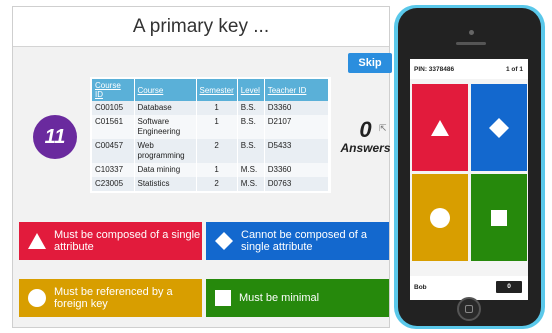  What do you see at coordinates (471, 43) in the screenshot?
I see `speaker-grille` at bounding box center [471, 43].